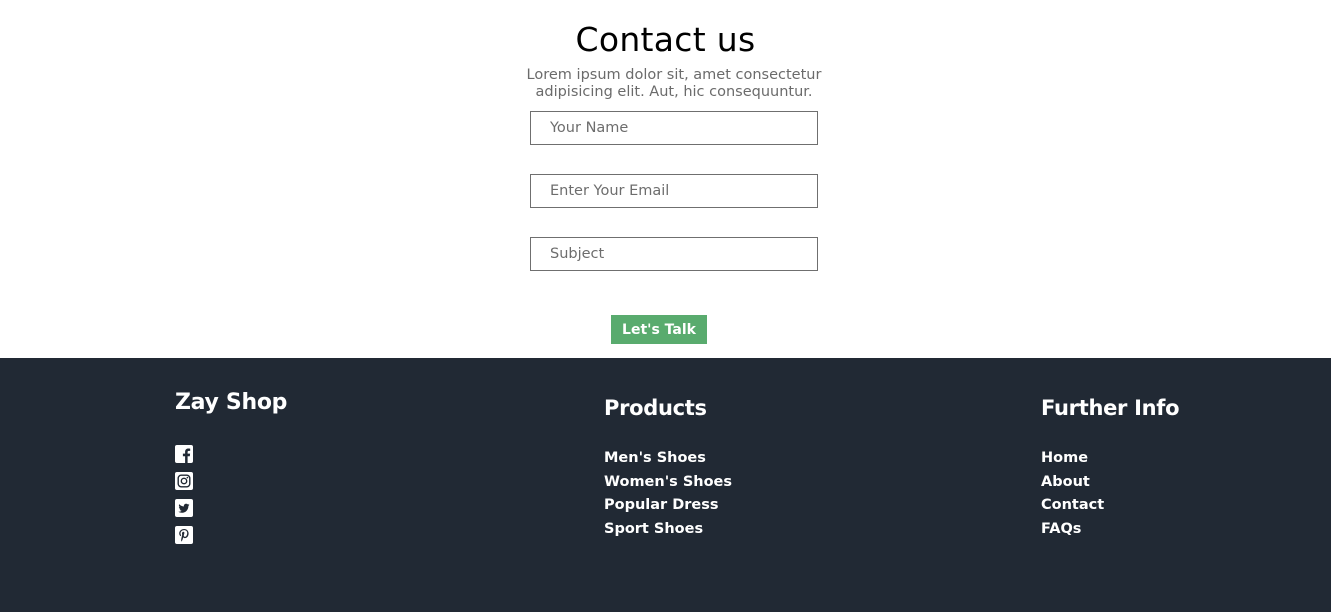  Describe the element at coordinates (1072, 508) in the screenshot. I see `footer-link-contact: Contact` at that location.